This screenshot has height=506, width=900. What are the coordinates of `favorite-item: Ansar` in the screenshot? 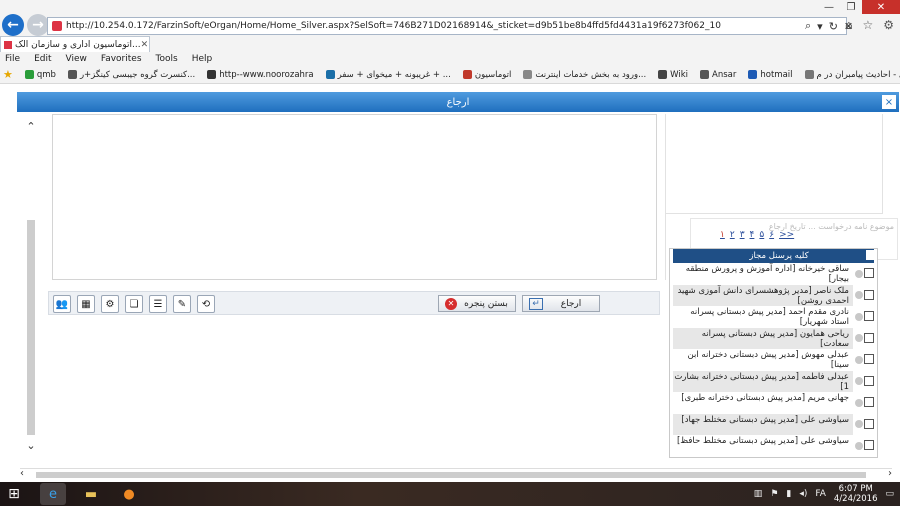 It's located at (718, 75).